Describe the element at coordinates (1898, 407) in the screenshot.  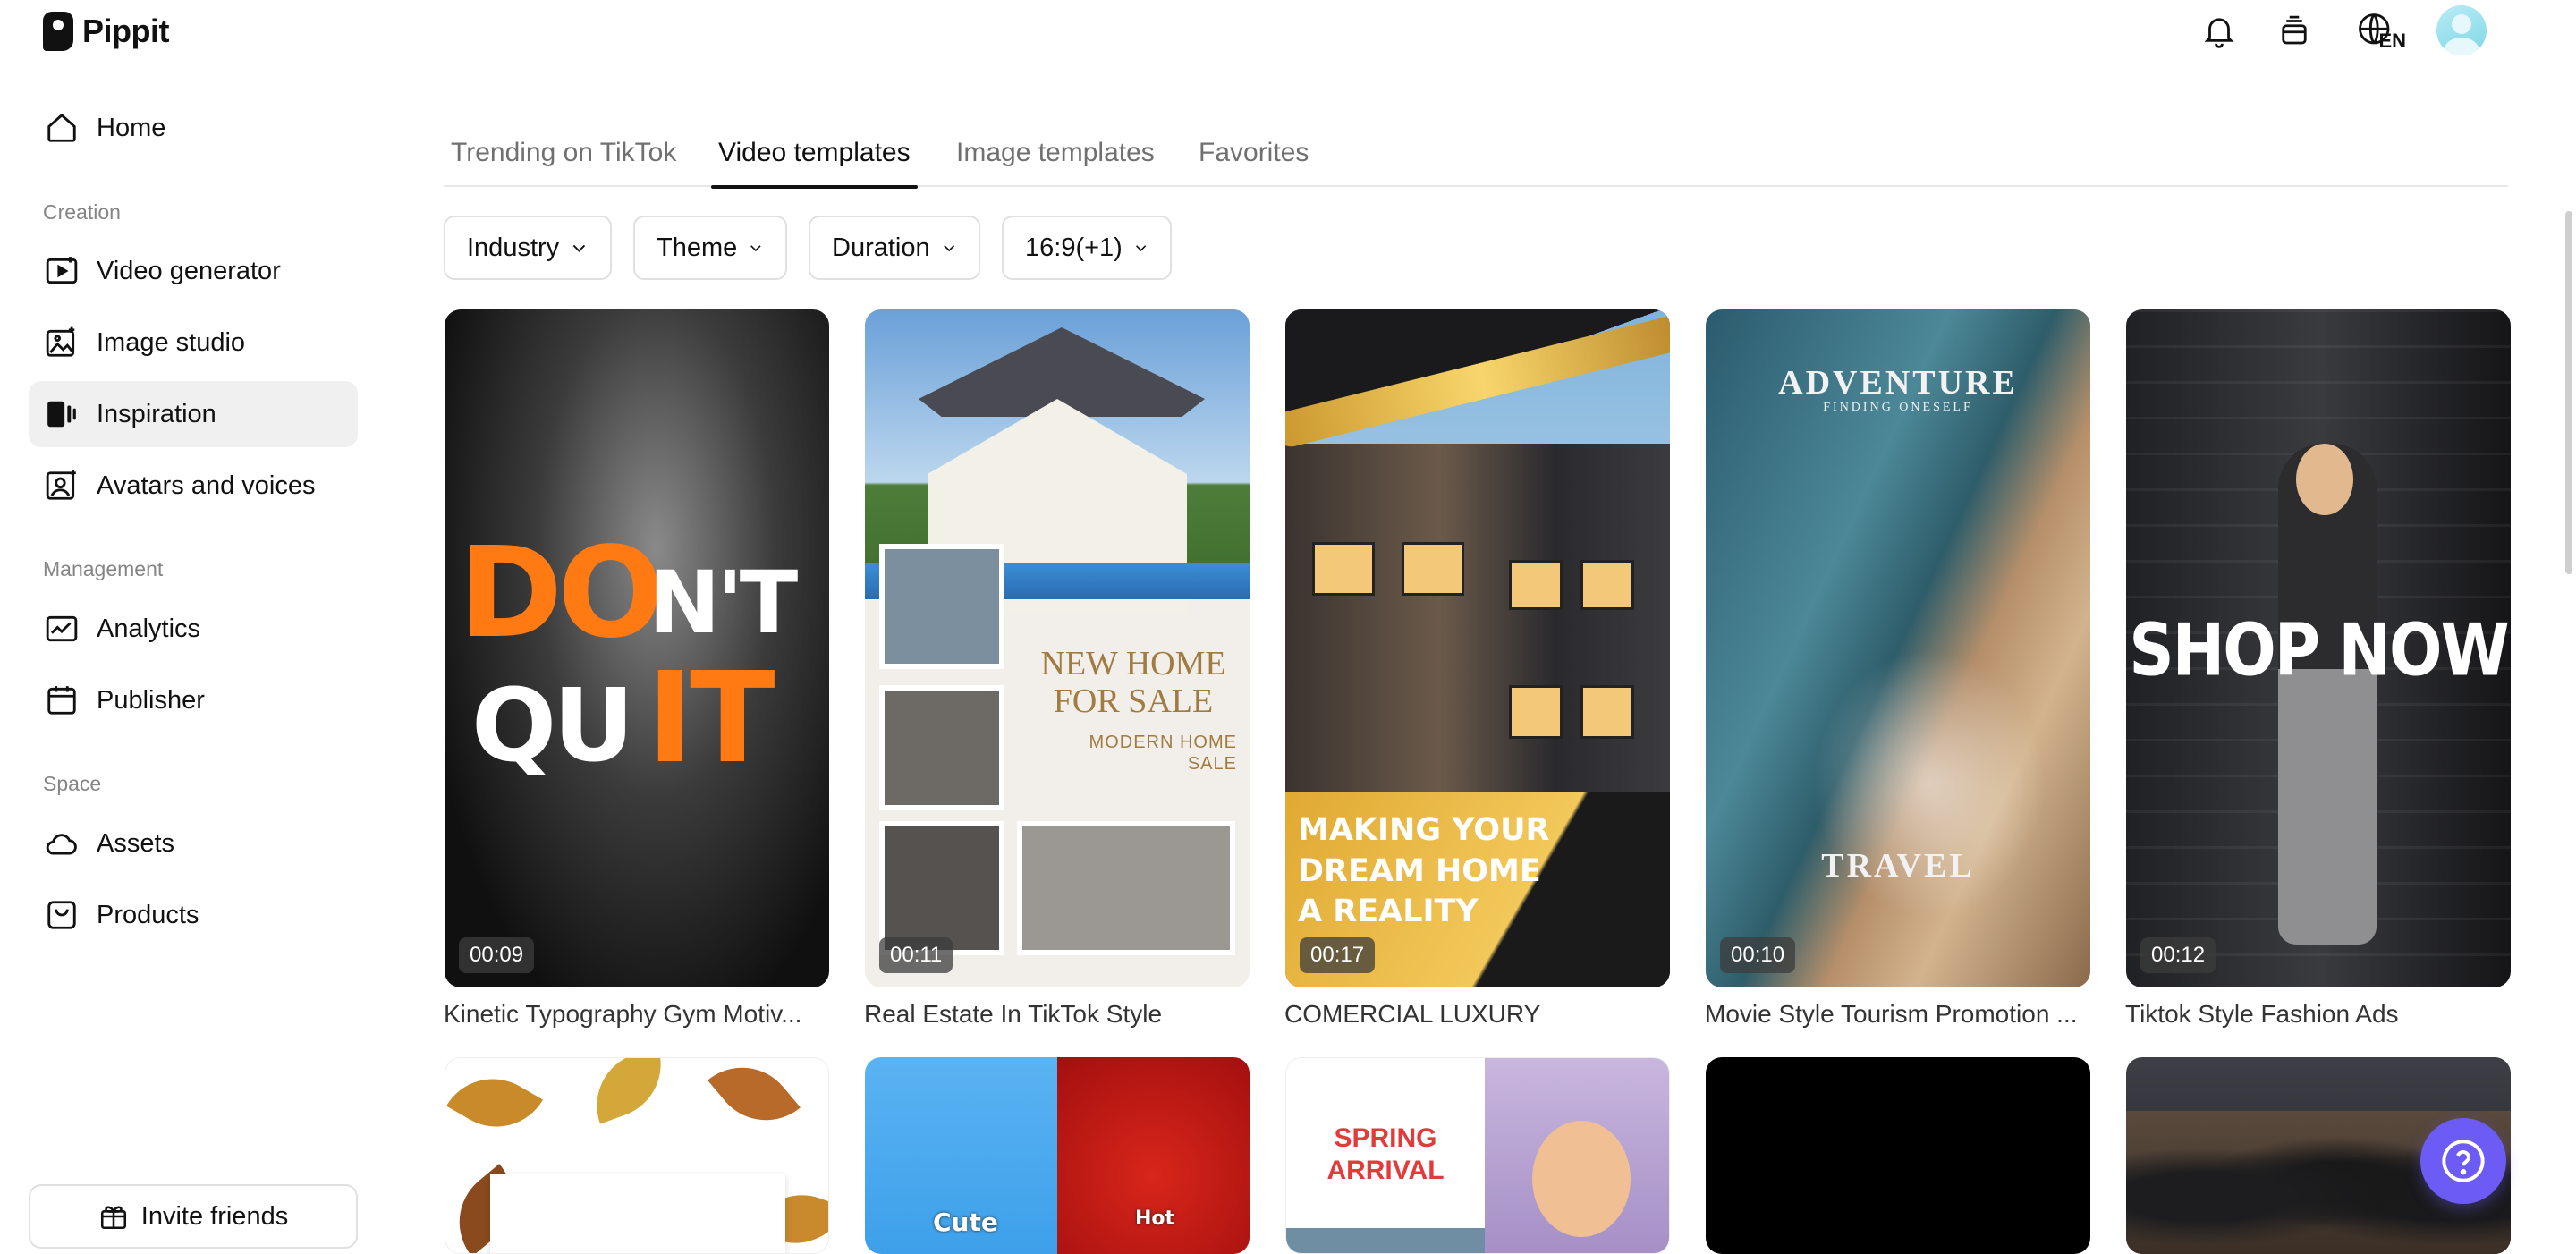
I see `overlay-text: FINDING ONESELF` at that location.